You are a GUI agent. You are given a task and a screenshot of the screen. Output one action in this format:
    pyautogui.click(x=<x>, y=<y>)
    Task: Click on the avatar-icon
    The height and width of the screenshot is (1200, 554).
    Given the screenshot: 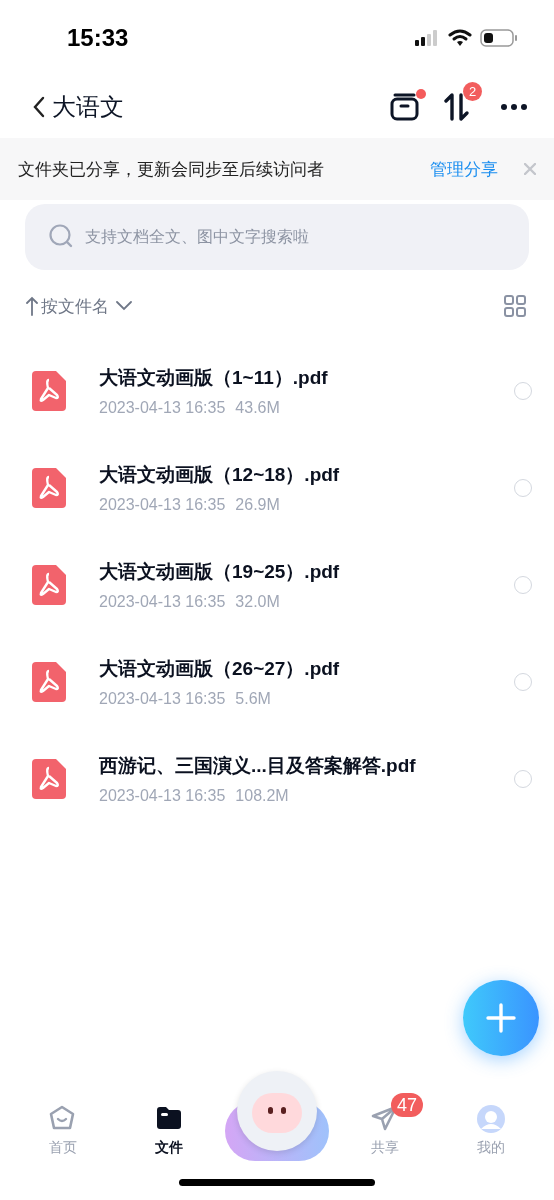 What is the action you would take?
    pyautogui.click(x=491, y=1119)
    